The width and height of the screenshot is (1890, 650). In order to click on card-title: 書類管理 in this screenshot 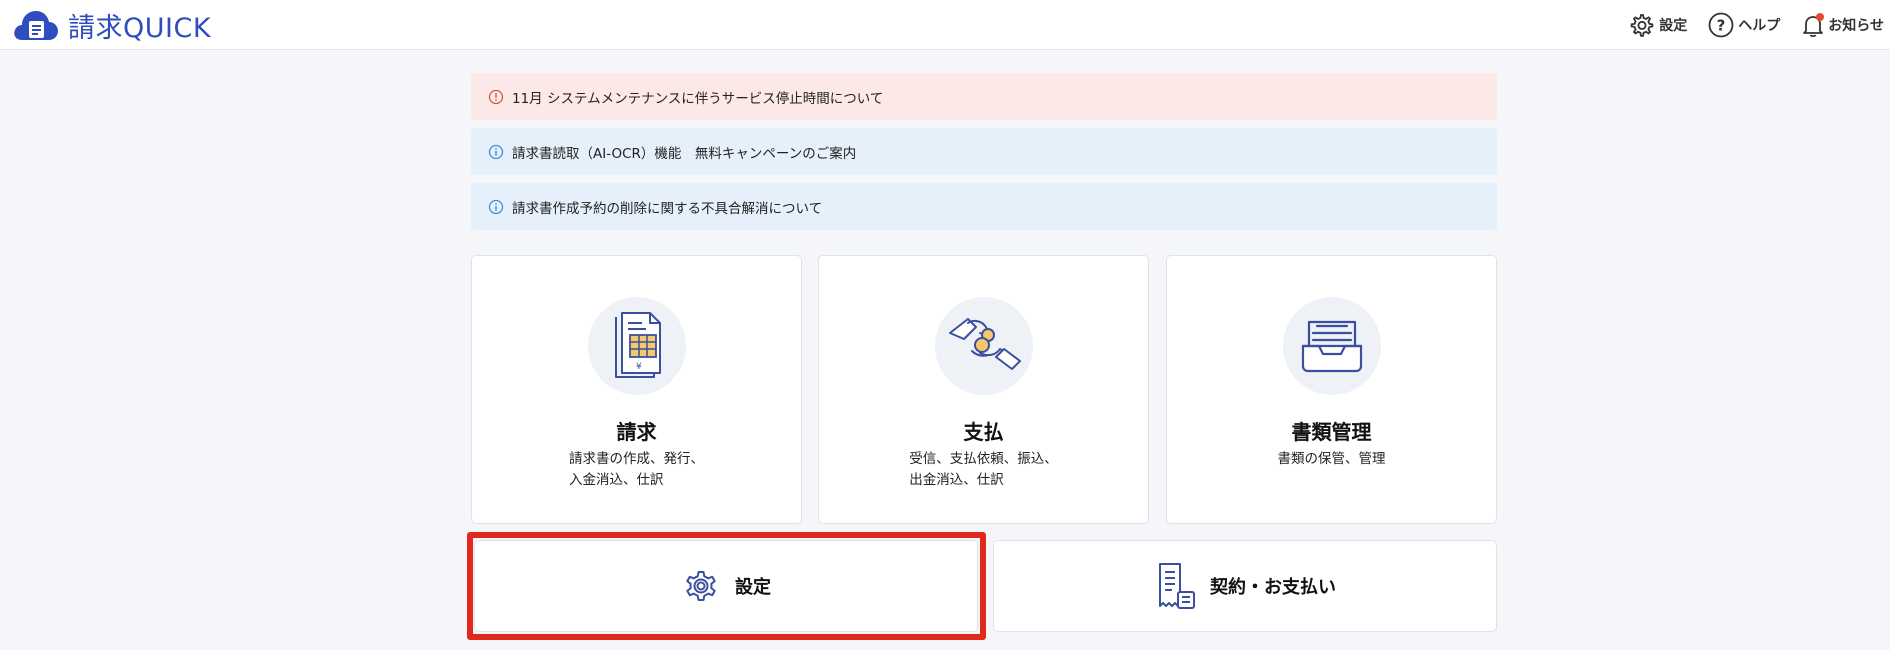, I will do `click(1331, 432)`.